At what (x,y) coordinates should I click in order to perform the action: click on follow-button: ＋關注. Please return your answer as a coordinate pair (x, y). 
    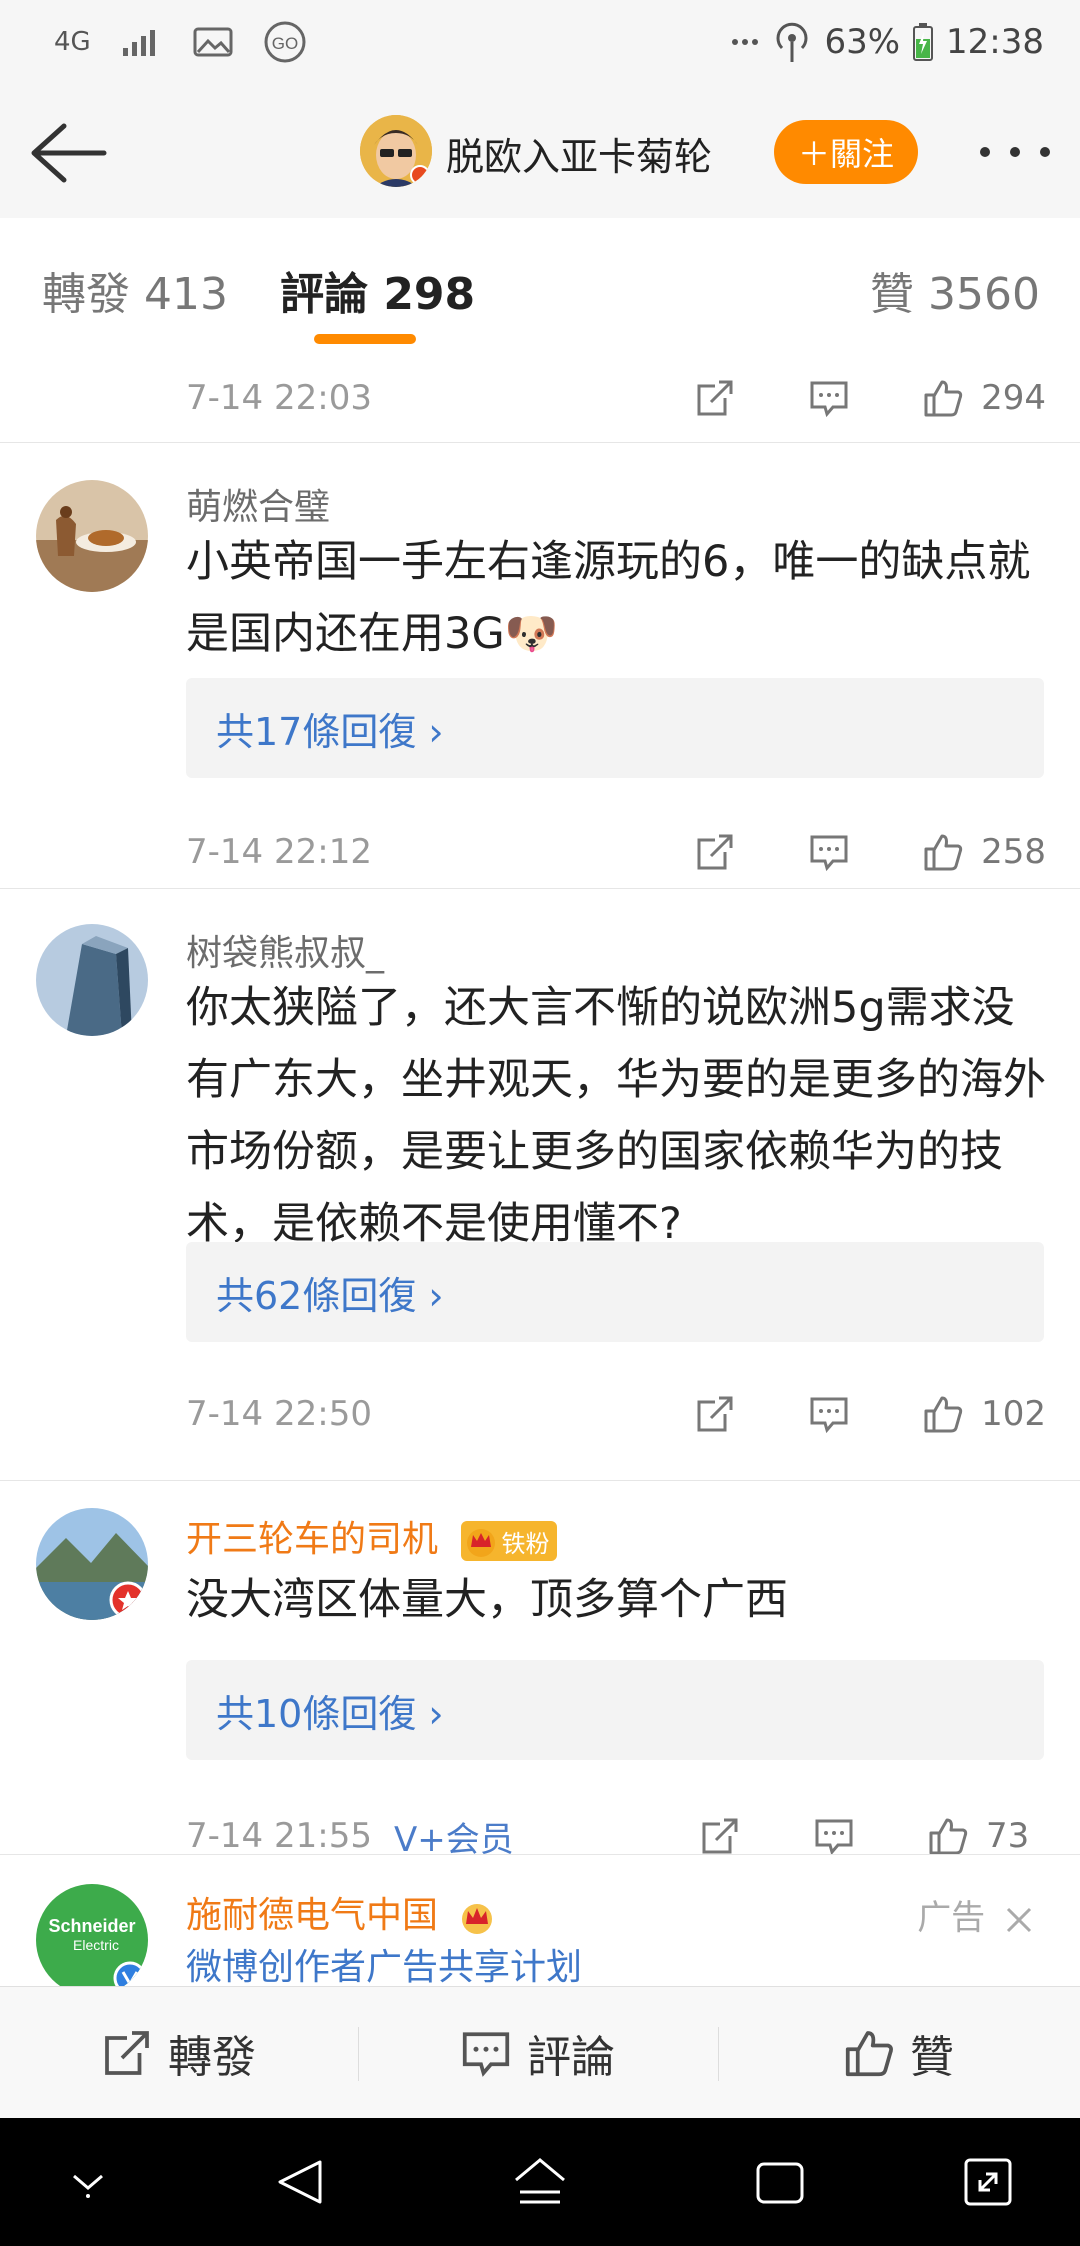
    Looking at the image, I should click on (846, 152).